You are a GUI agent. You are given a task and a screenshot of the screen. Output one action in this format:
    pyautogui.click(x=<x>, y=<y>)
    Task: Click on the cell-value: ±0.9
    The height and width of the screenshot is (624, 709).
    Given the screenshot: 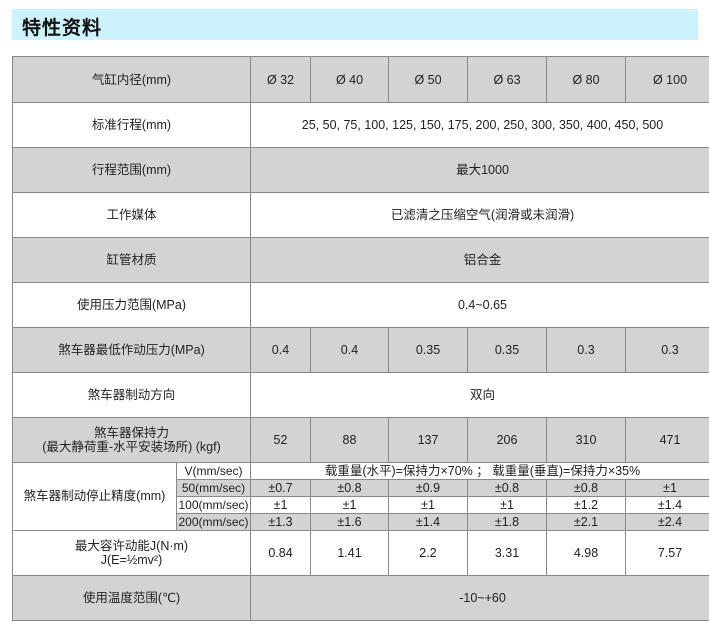 What is the action you would take?
    pyautogui.click(x=428, y=488)
    